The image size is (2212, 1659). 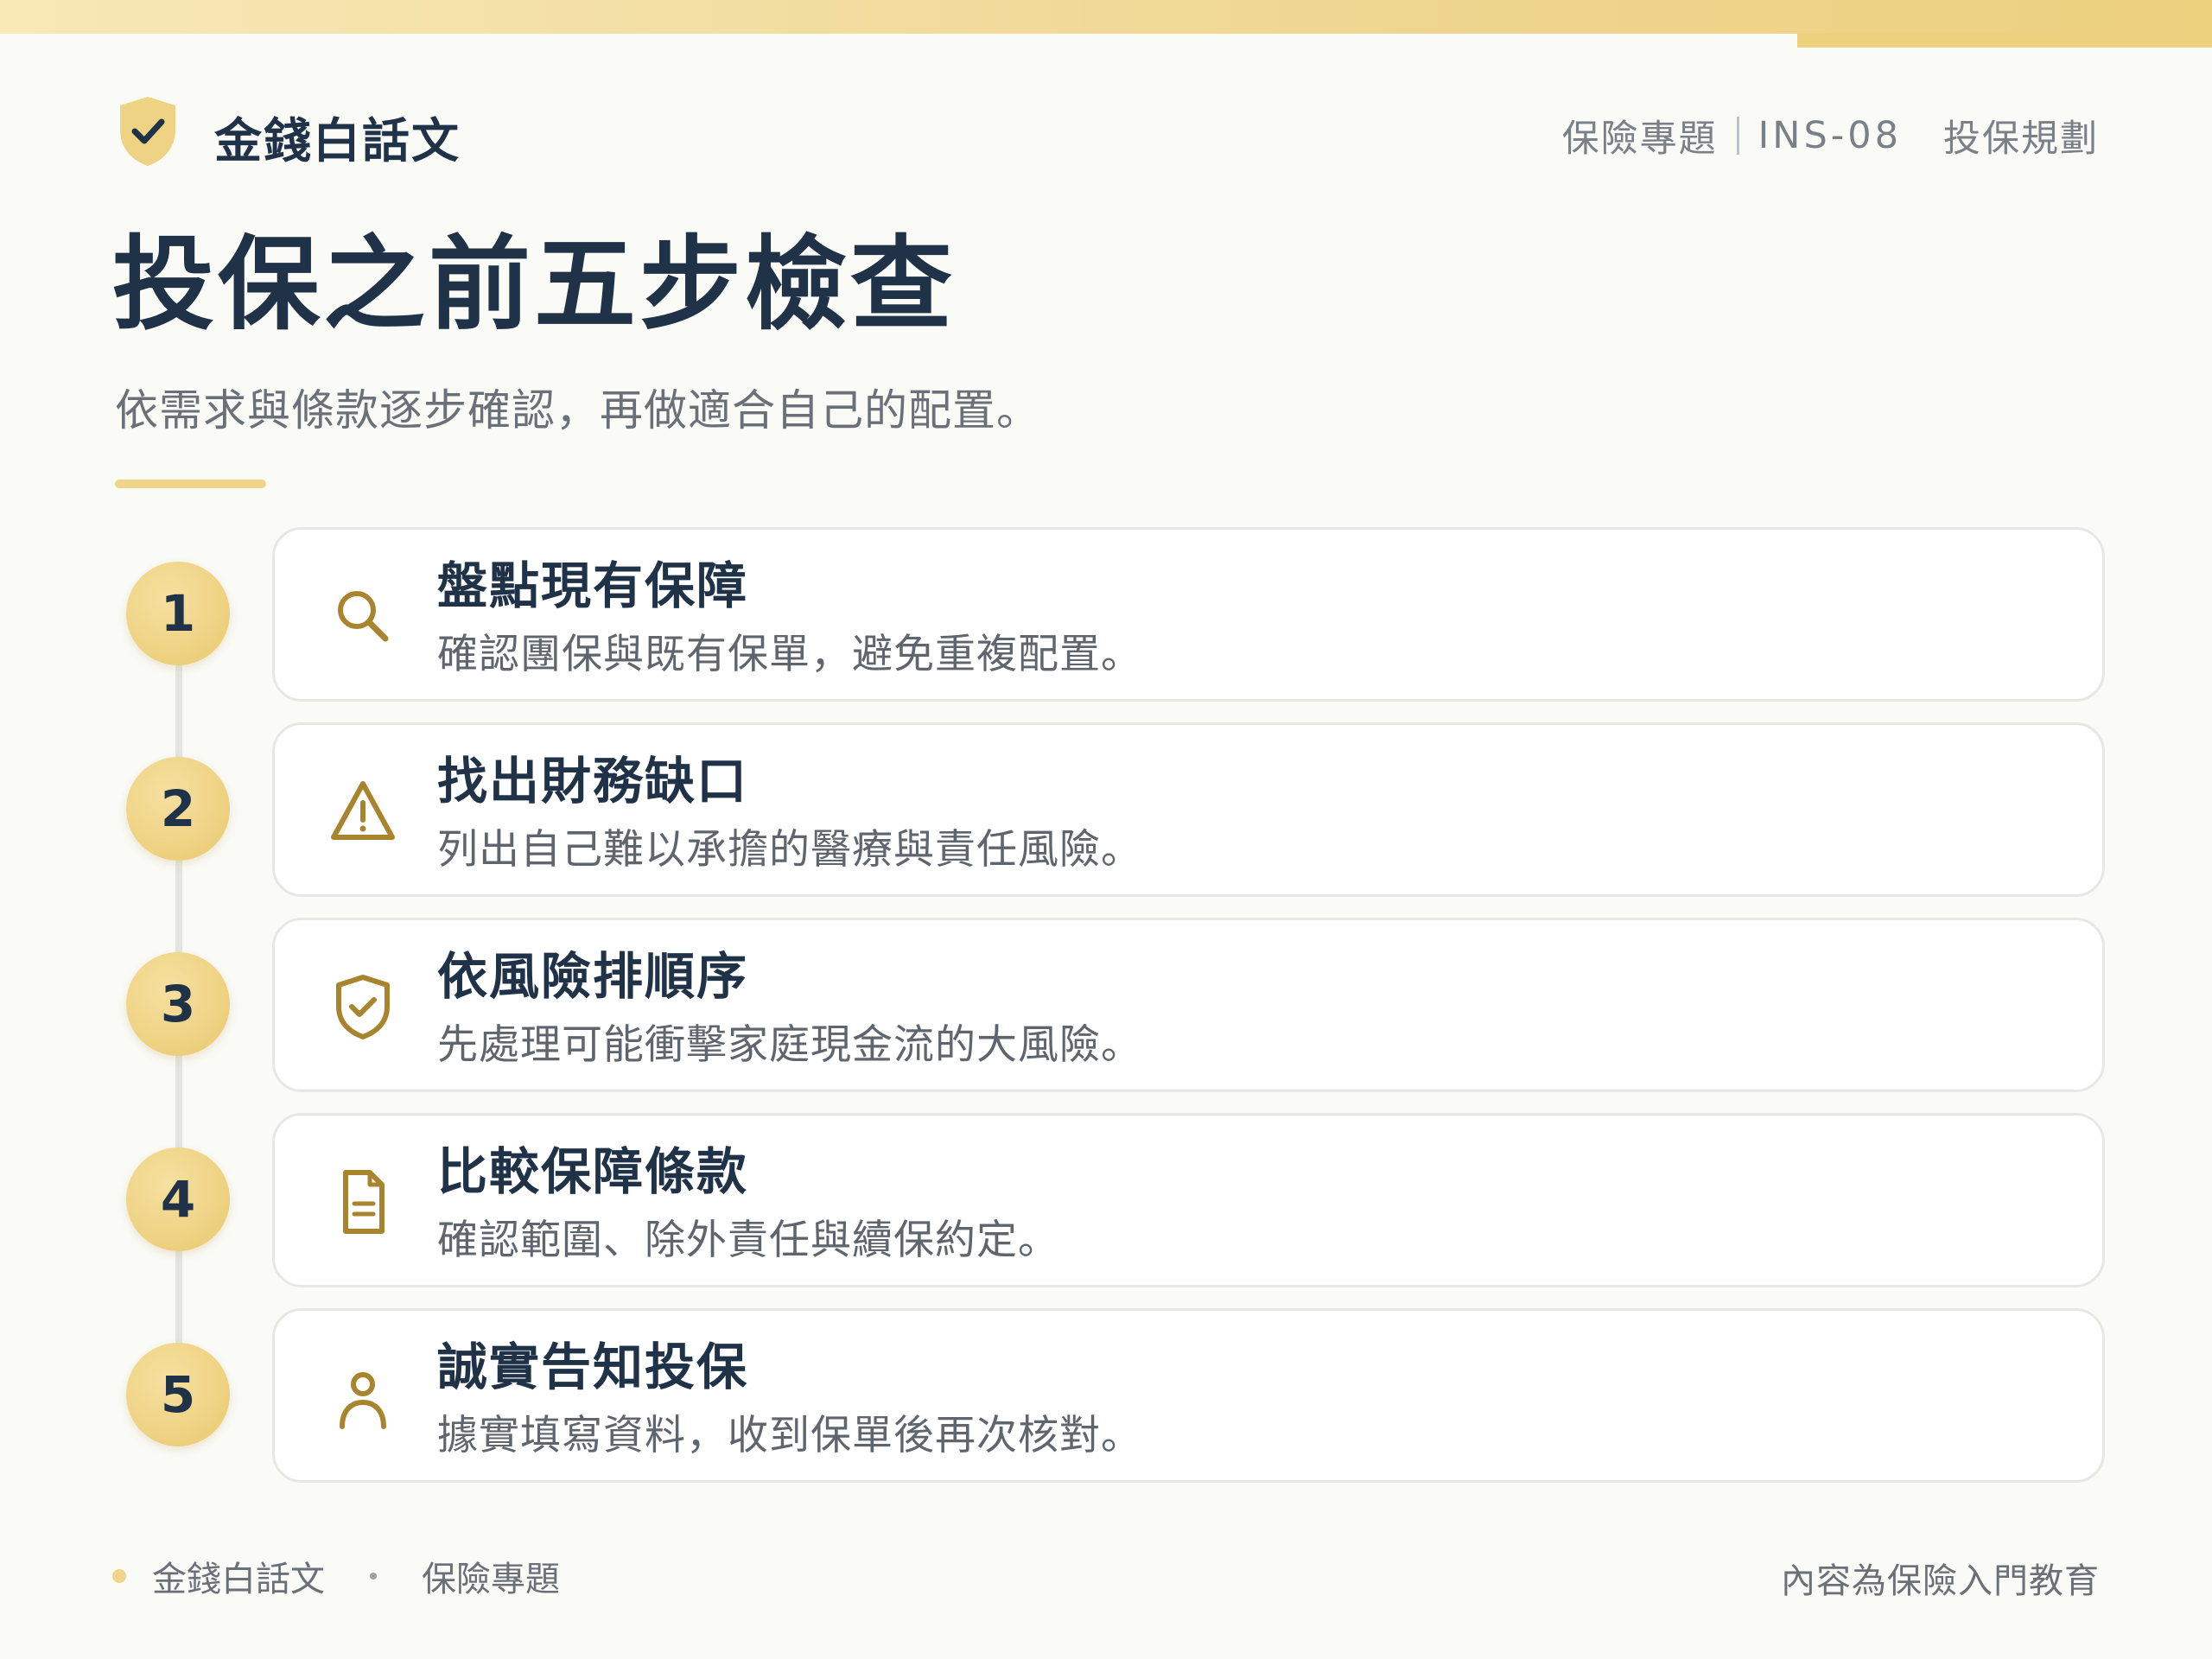 What do you see at coordinates (593, 1367) in the screenshot?
I see `step-title: 誠實告知投保` at bounding box center [593, 1367].